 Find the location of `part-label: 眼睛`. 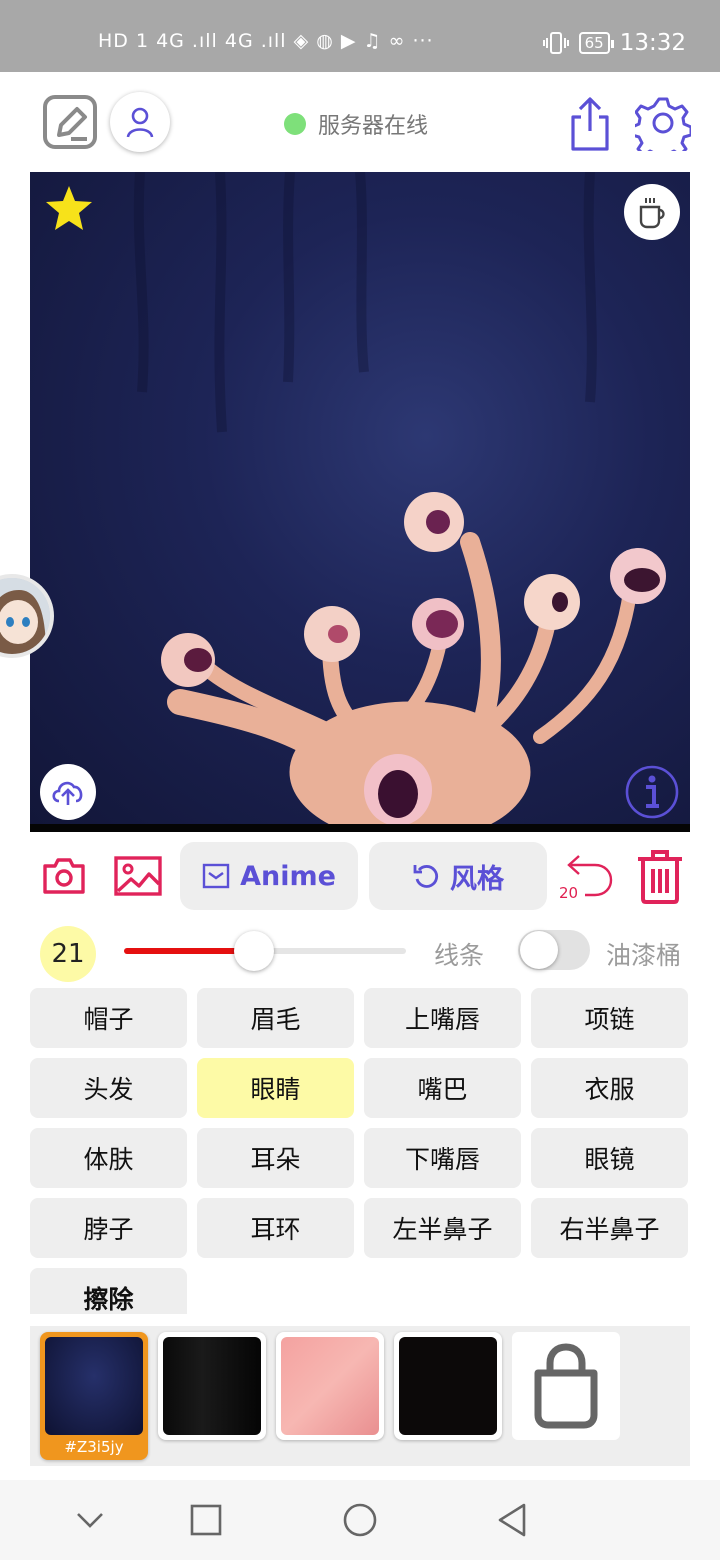

part-label: 眼睛 is located at coordinates (275, 1089).